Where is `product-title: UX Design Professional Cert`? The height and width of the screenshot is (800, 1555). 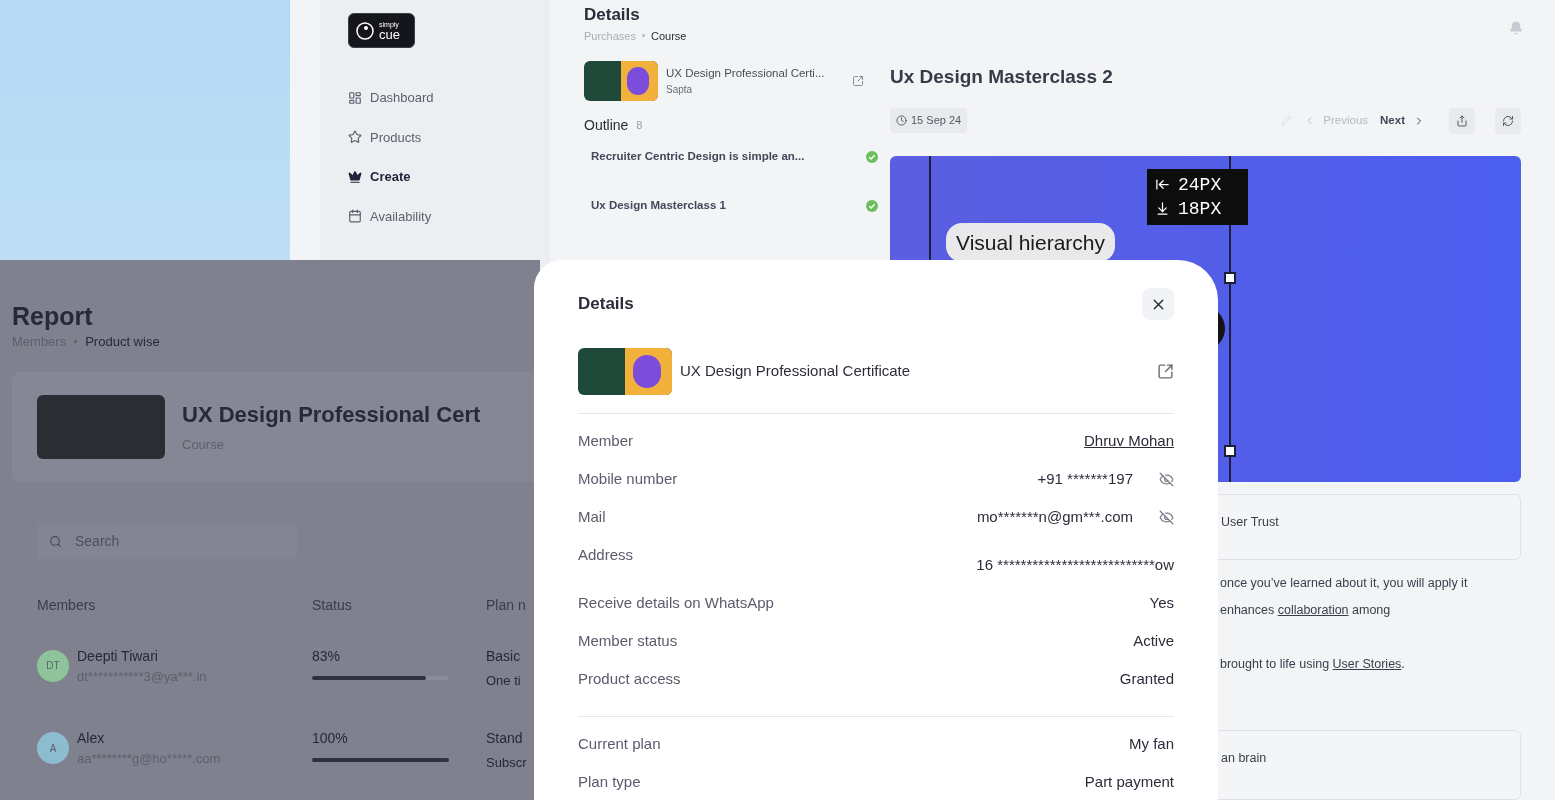
product-title: UX Design Professional Cert is located at coordinates (331, 415).